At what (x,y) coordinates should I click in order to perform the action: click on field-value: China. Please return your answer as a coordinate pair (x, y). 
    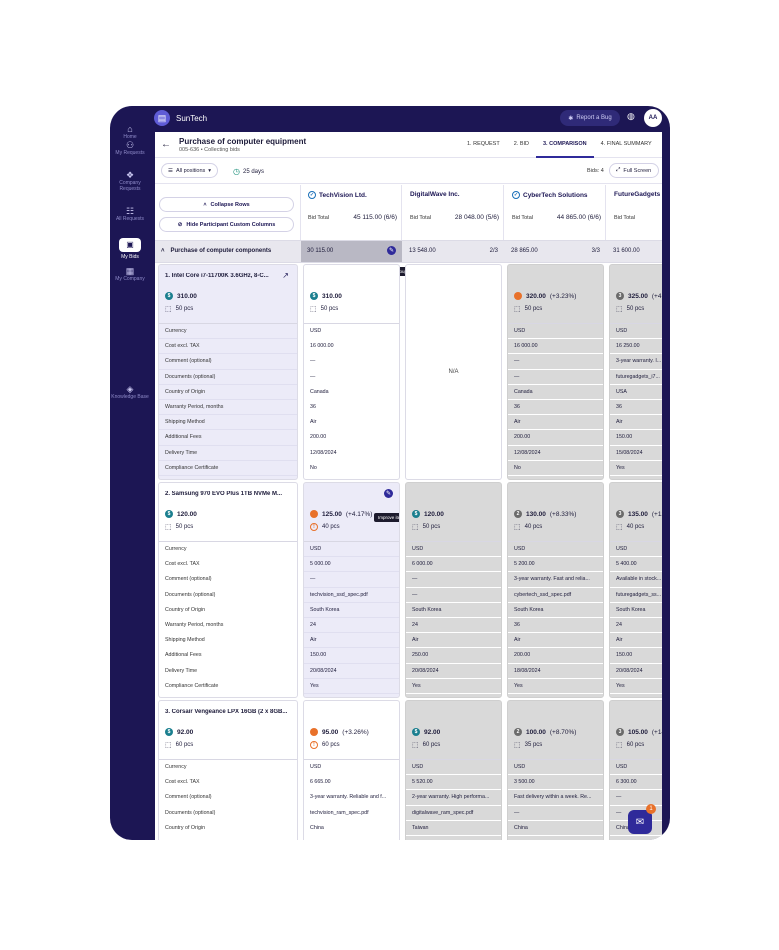
    Looking at the image, I should click on (555, 828).